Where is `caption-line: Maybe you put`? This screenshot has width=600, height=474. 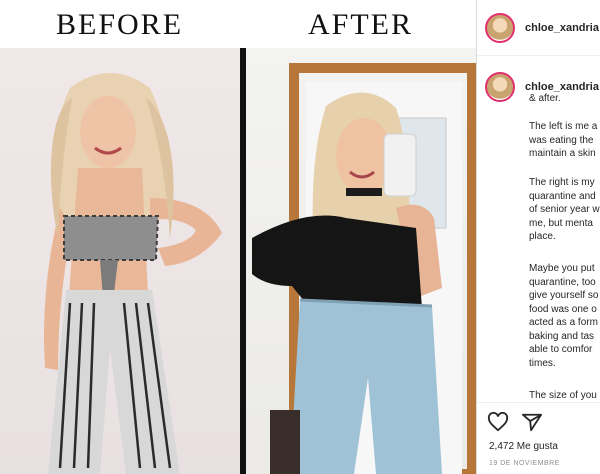 caption-line: Maybe you put is located at coordinates (562, 268).